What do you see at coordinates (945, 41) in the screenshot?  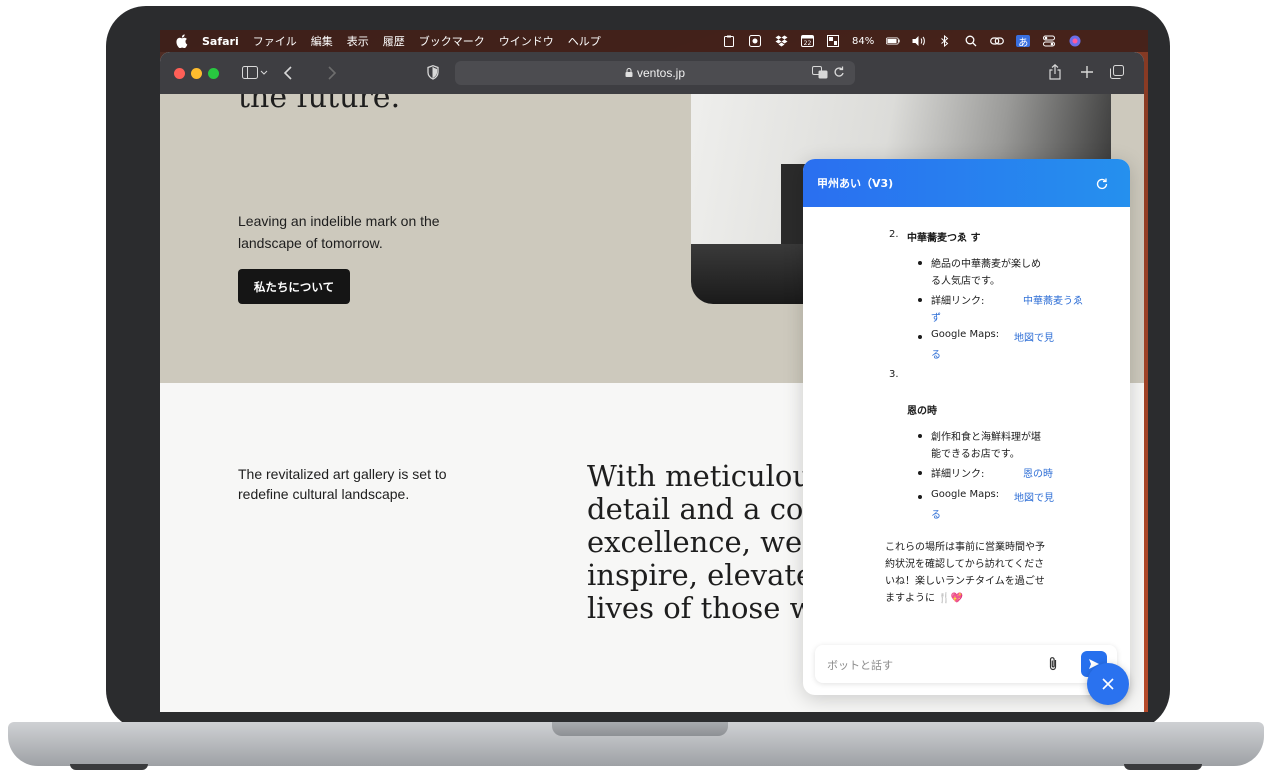 I see `bluetooth-icon` at bounding box center [945, 41].